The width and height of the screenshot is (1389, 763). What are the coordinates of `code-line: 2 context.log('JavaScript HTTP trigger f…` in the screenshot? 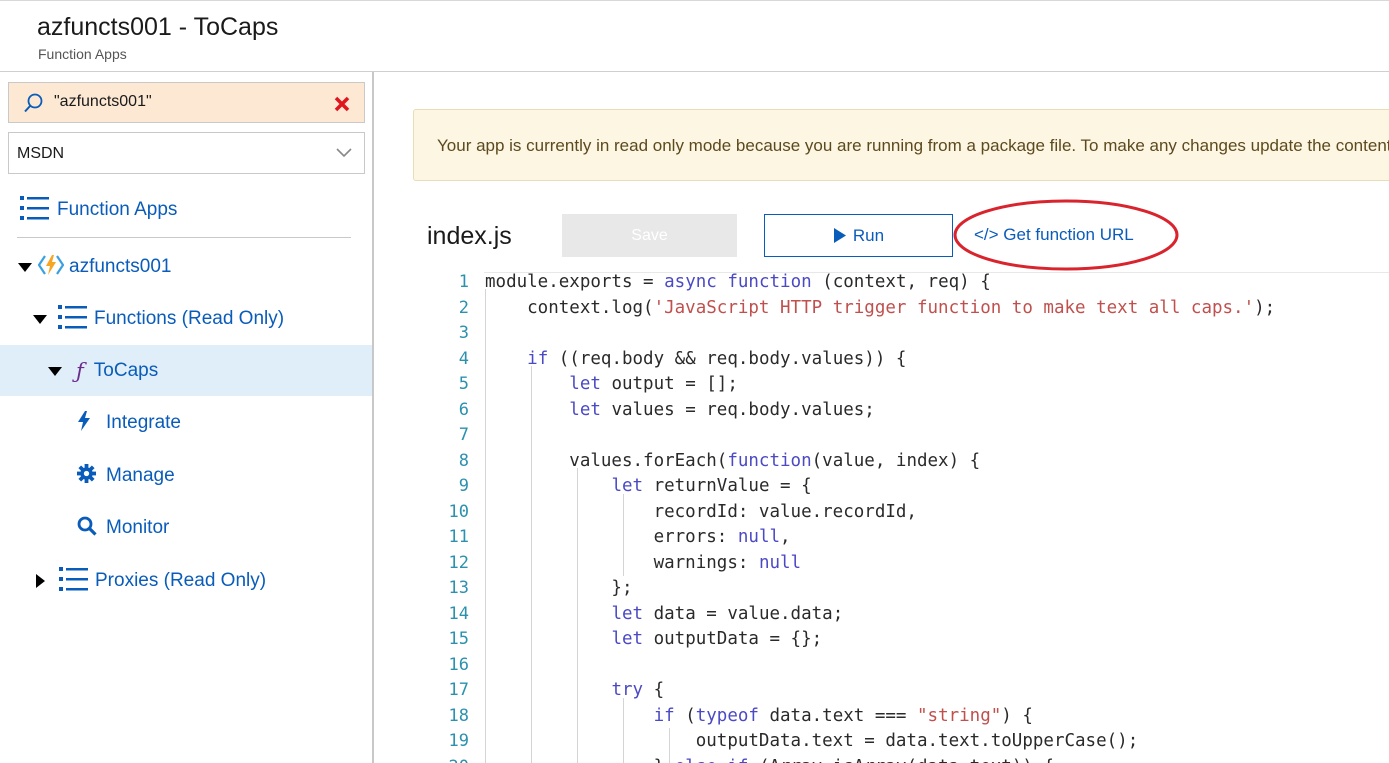 It's located at (882, 311).